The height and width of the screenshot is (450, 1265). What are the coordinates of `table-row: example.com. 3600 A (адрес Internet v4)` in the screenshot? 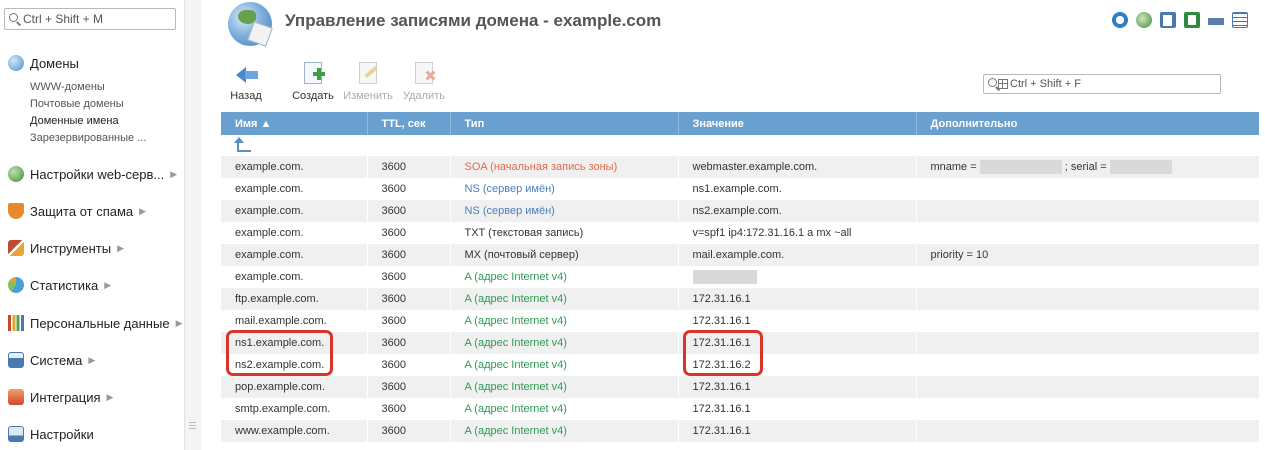 It's located at (740, 277).